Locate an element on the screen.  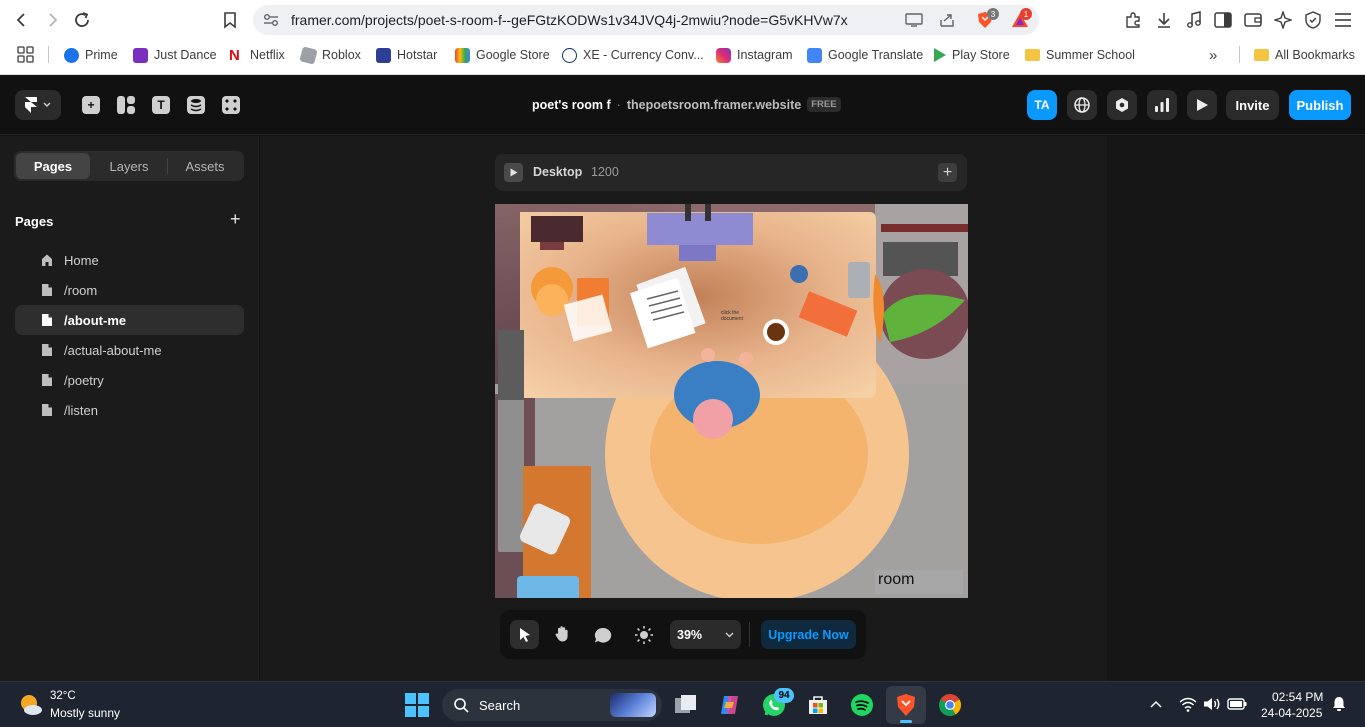
bookmark-hotstar: Hotstar is located at coordinates (406, 55).